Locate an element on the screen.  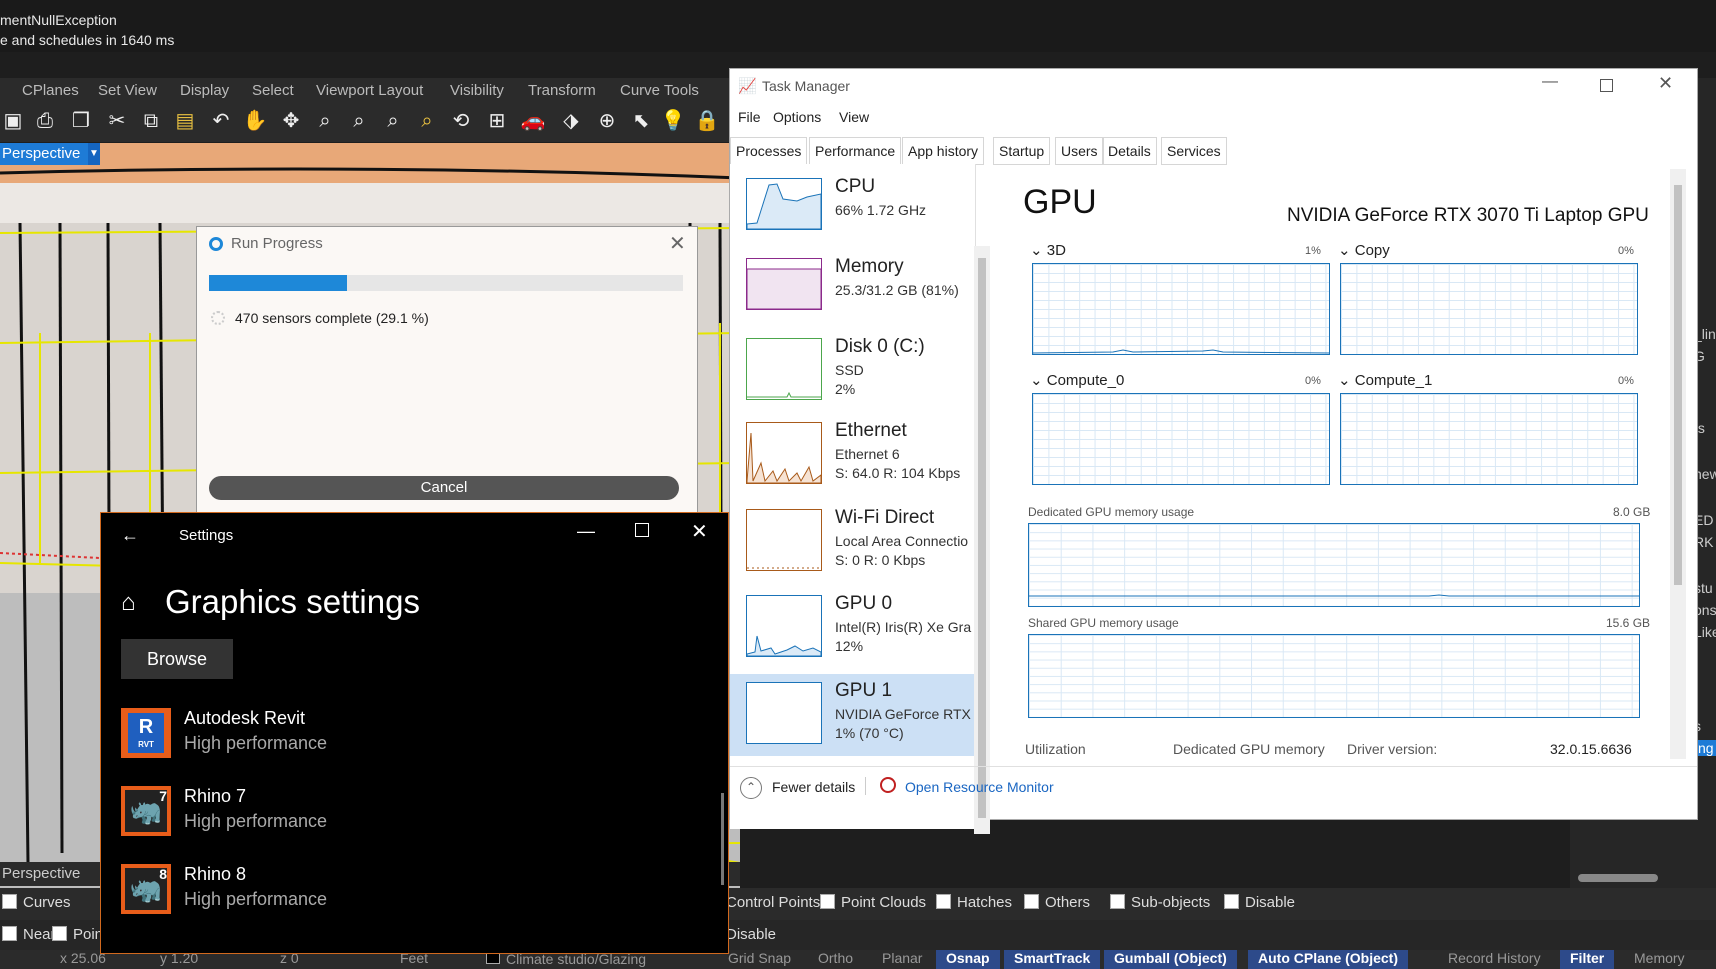
cancel-button: Cancel is located at coordinates (444, 488).